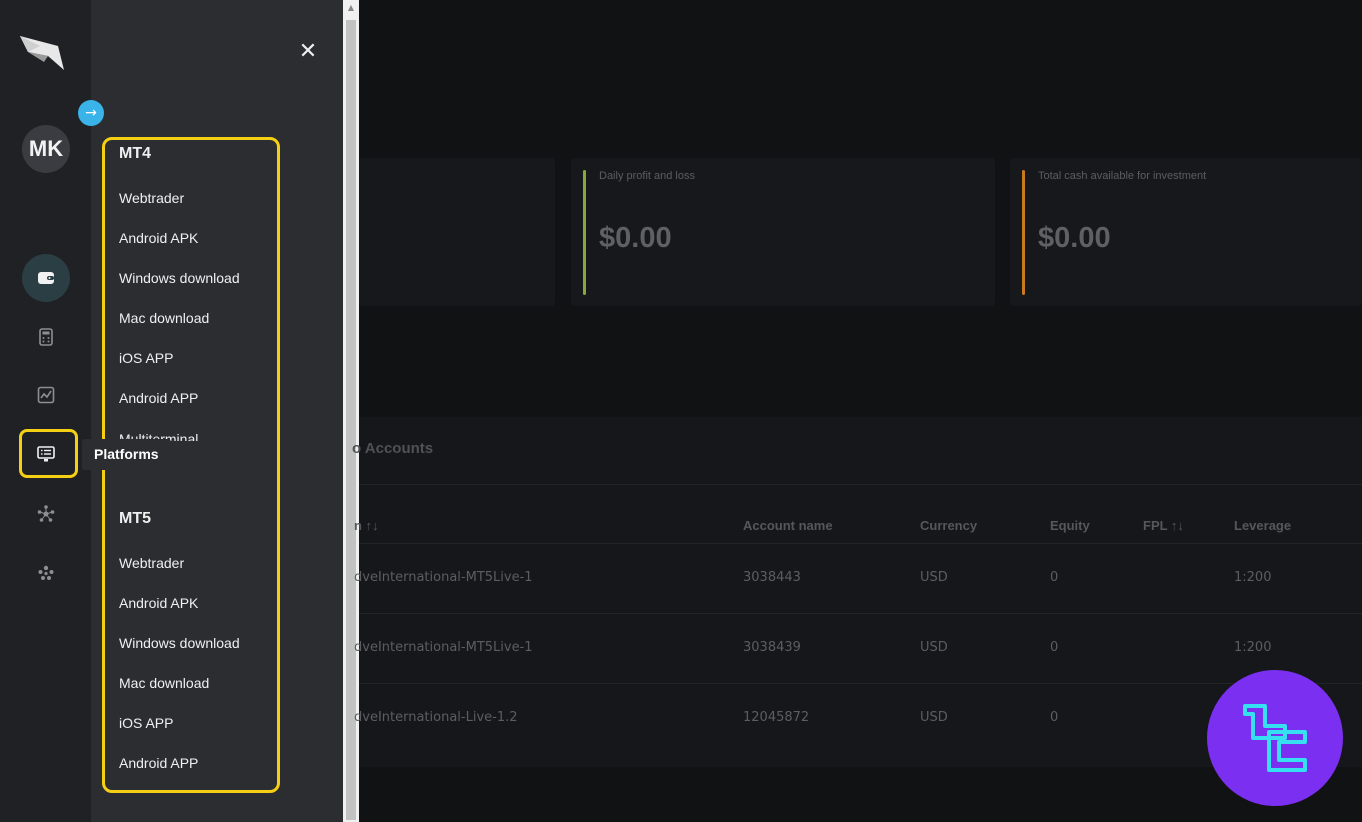  I want to click on mt5-heading: MT5, so click(135, 518).